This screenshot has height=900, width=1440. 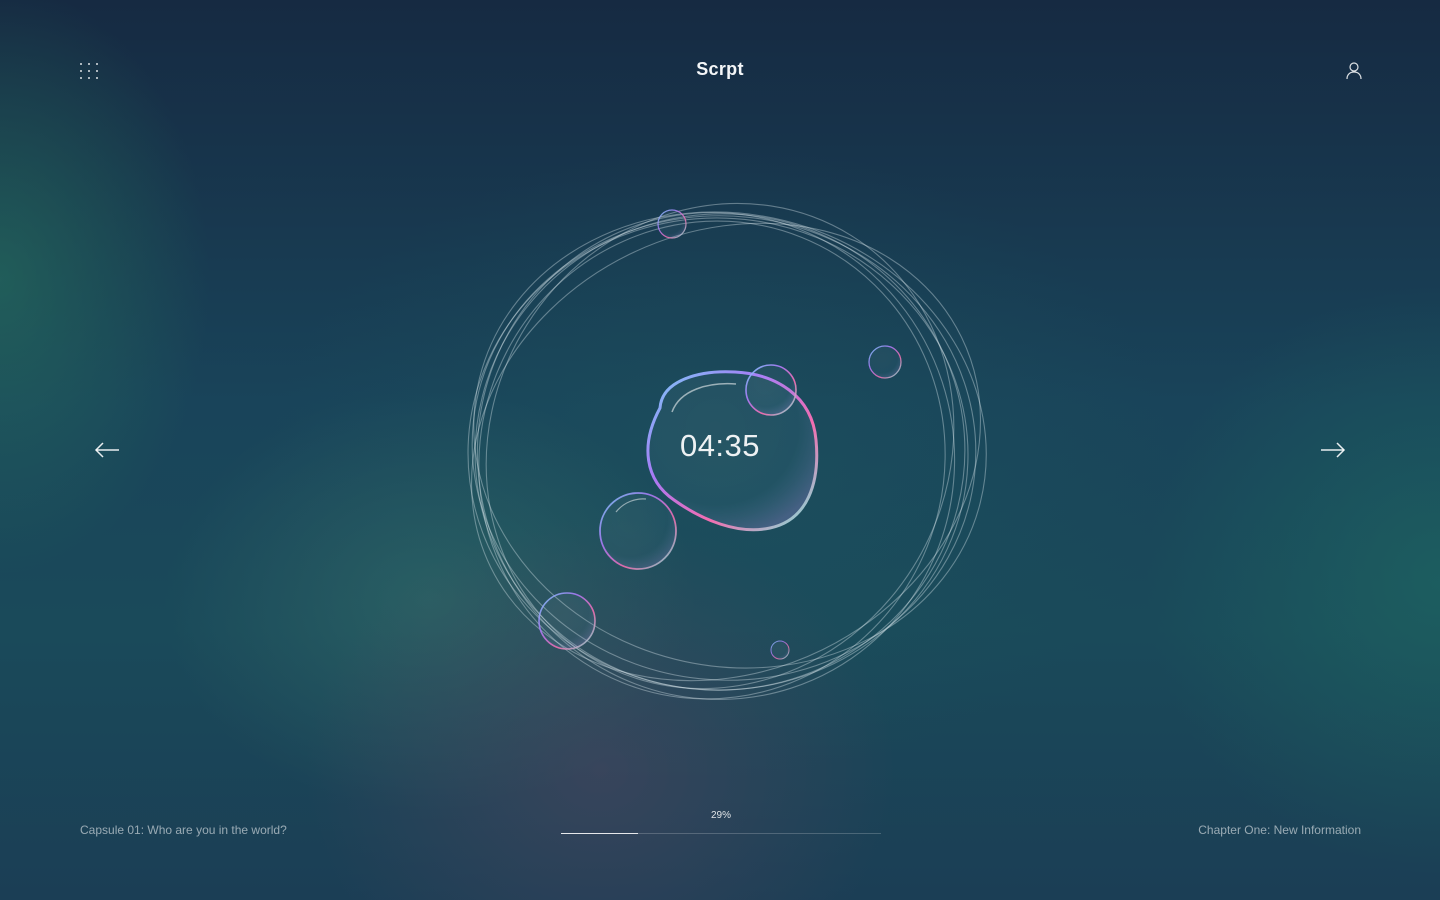 I want to click on arrow-right-icon, so click(x=1333, y=450).